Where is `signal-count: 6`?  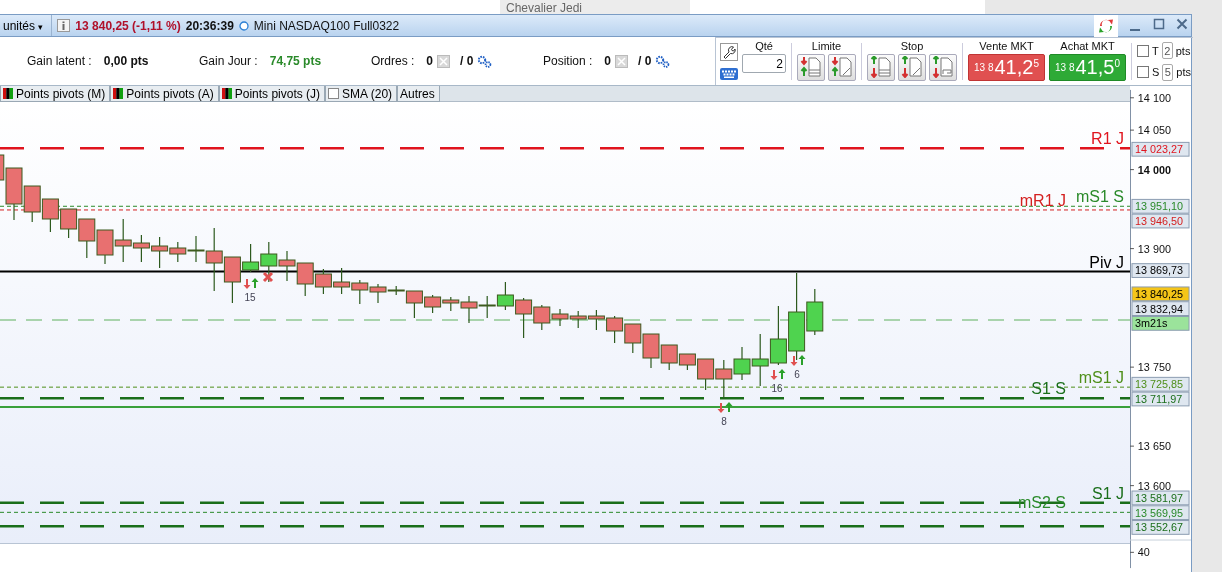 signal-count: 6 is located at coordinates (797, 374).